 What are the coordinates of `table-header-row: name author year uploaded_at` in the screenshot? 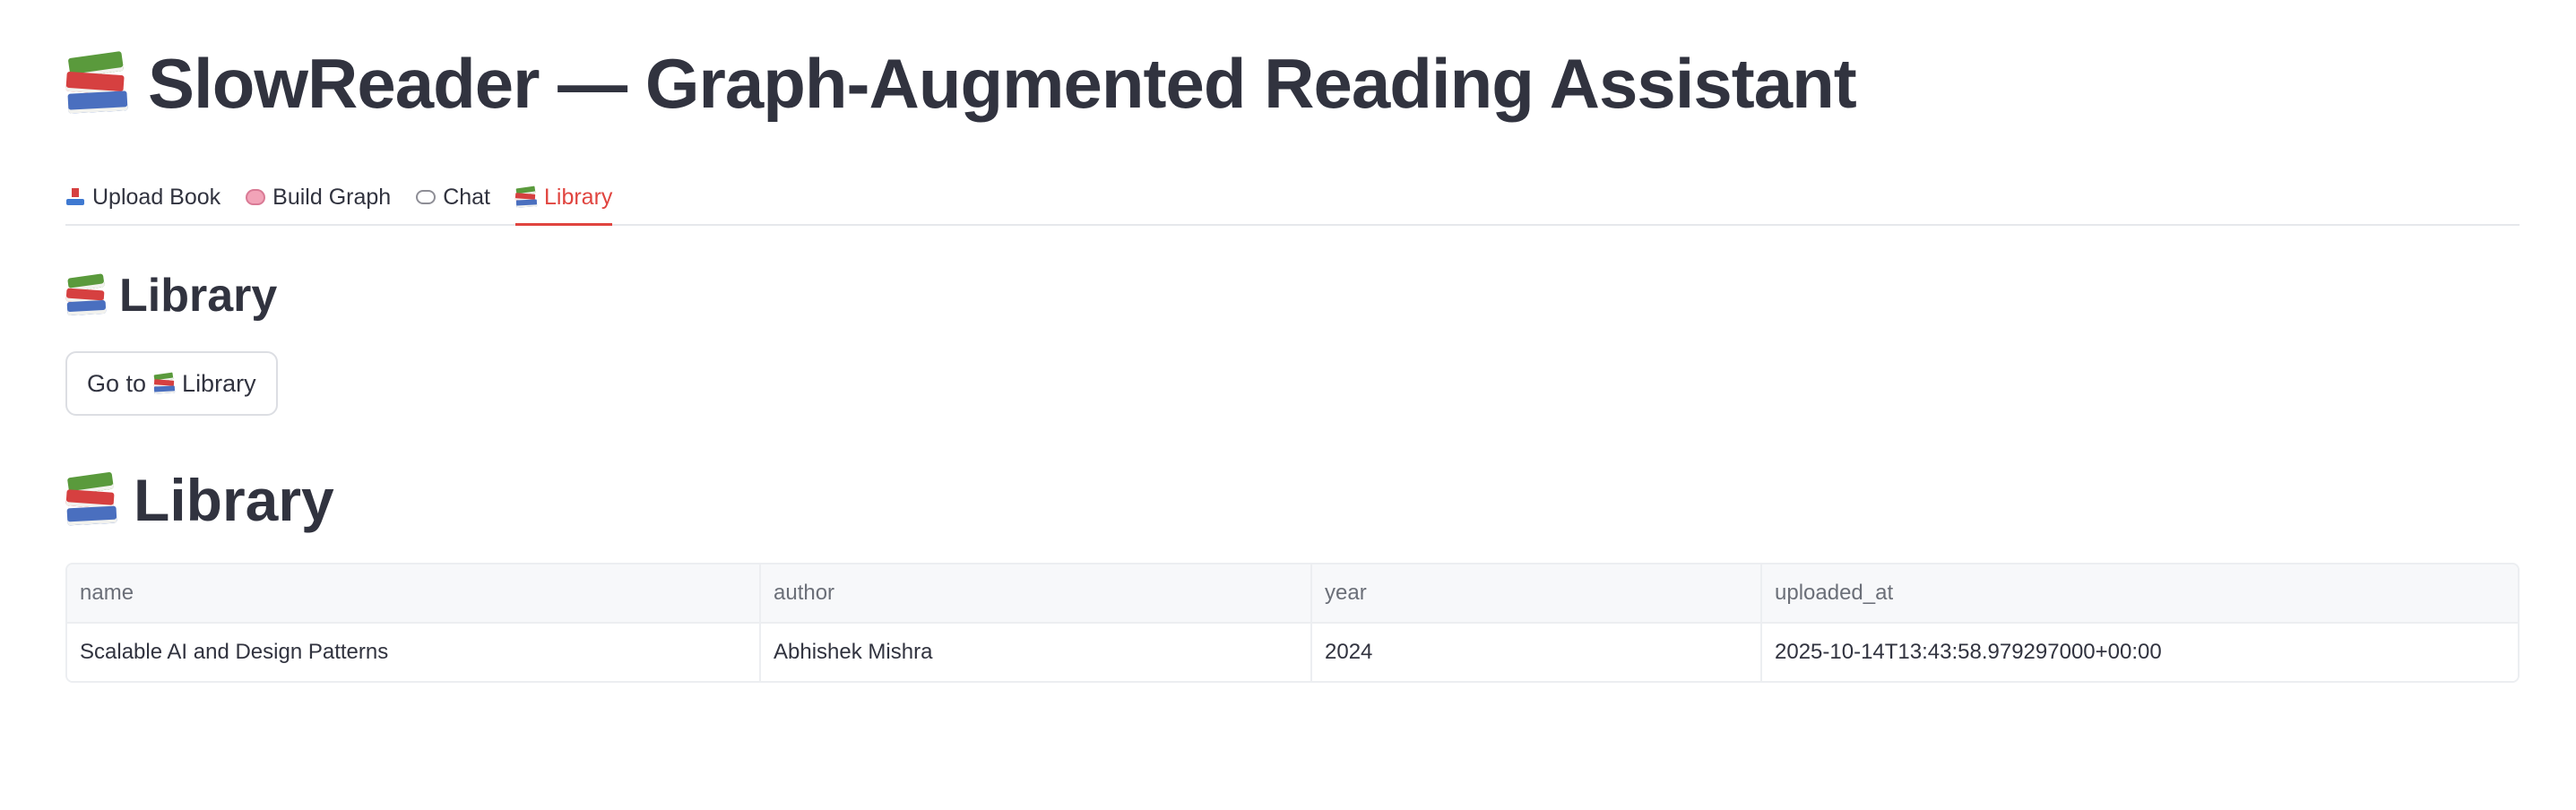 It's located at (1292, 594).